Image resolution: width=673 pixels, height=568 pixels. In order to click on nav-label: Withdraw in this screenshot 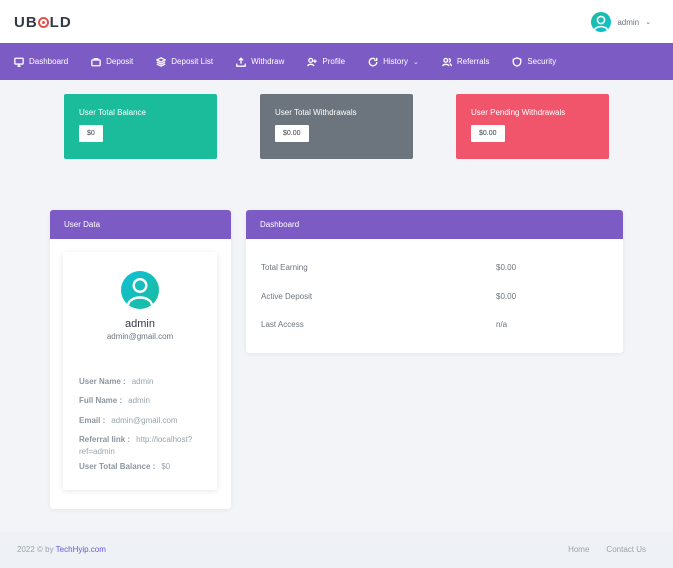, I will do `click(268, 61)`.